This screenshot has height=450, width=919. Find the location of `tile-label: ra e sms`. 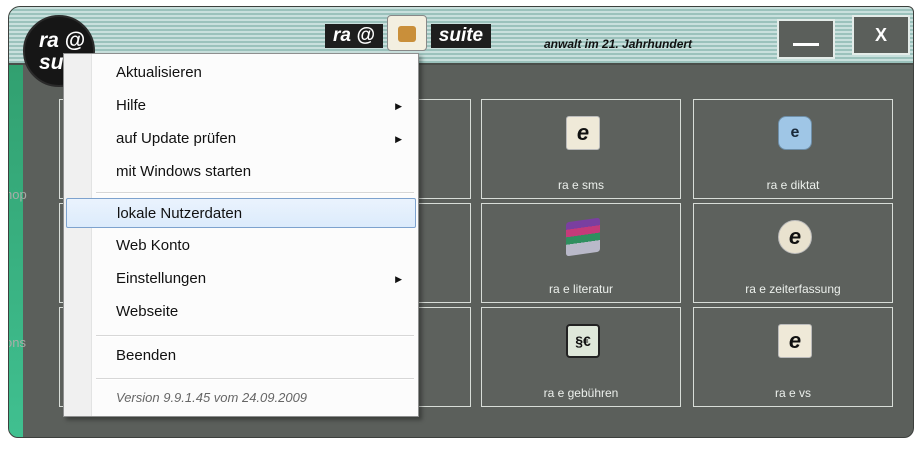

tile-label: ra e sms is located at coordinates (580, 185).